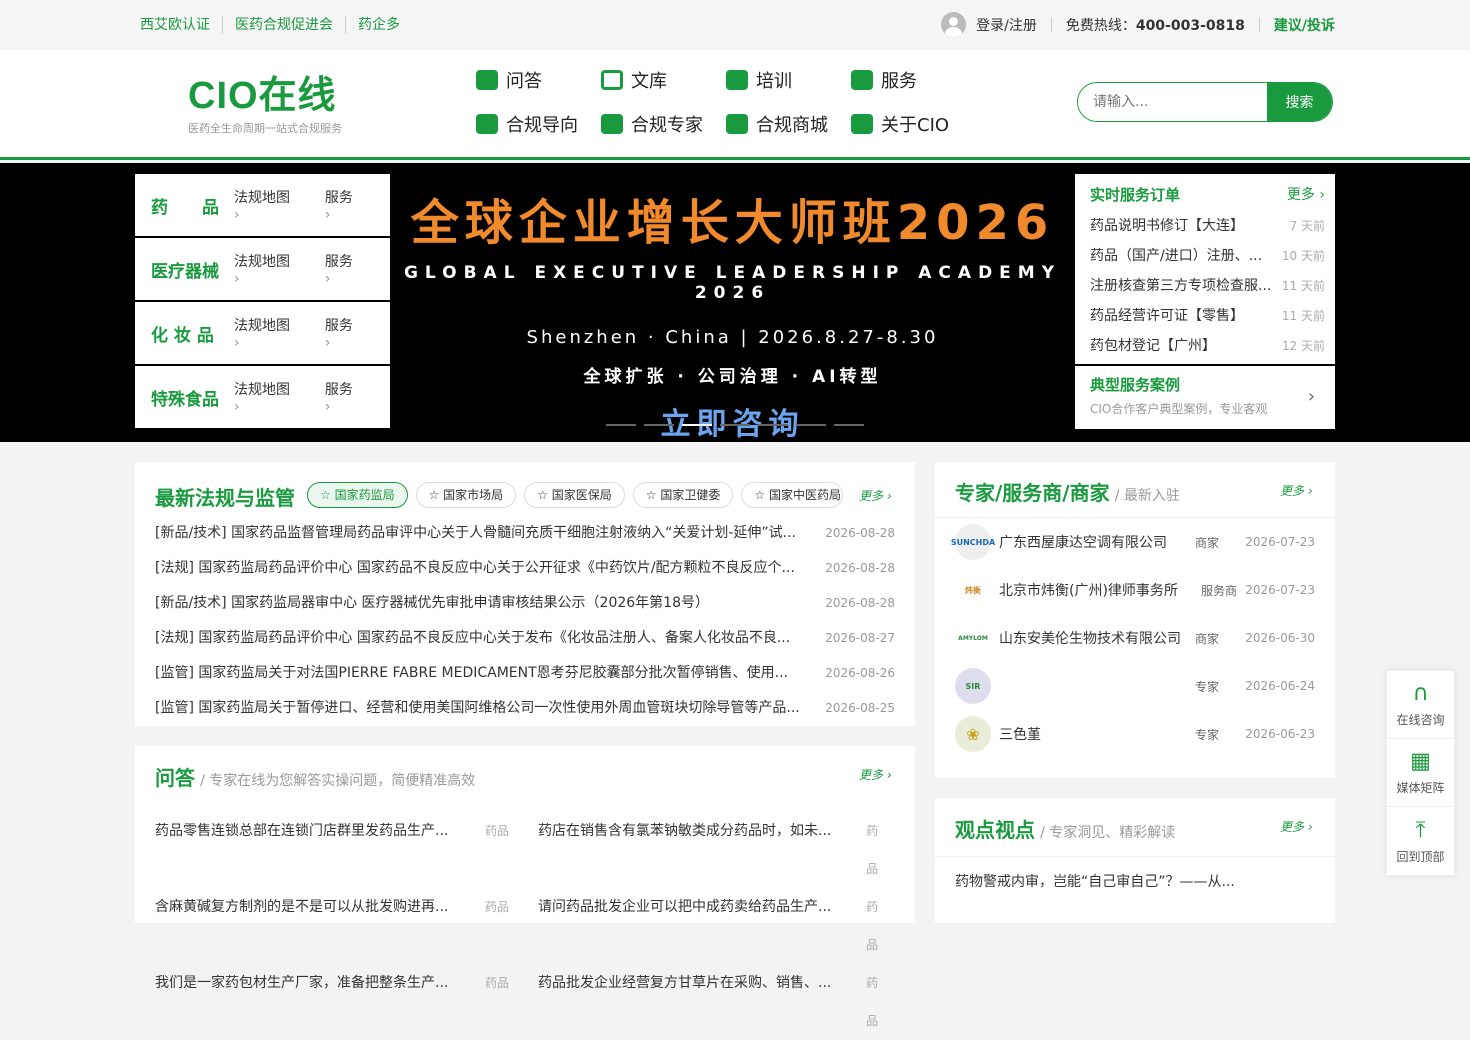 The height and width of the screenshot is (1040, 1470). Describe the element at coordinates (538, 80) in the screenshot. I see `nav-item-qa: 问答` at that location.